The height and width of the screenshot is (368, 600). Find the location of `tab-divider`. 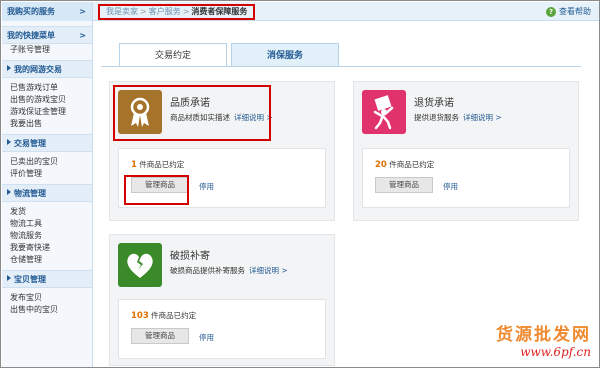

tab-divider is located at coordinates (341, 66).